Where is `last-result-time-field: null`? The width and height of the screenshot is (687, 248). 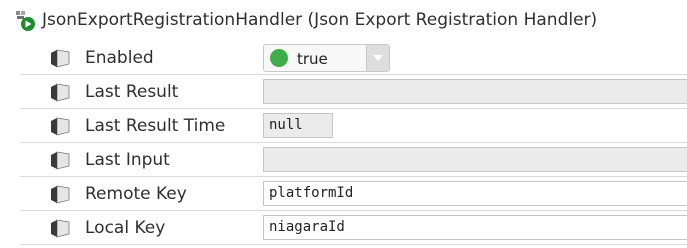 last-result-time-field: null is located at coordinates (298, 125).